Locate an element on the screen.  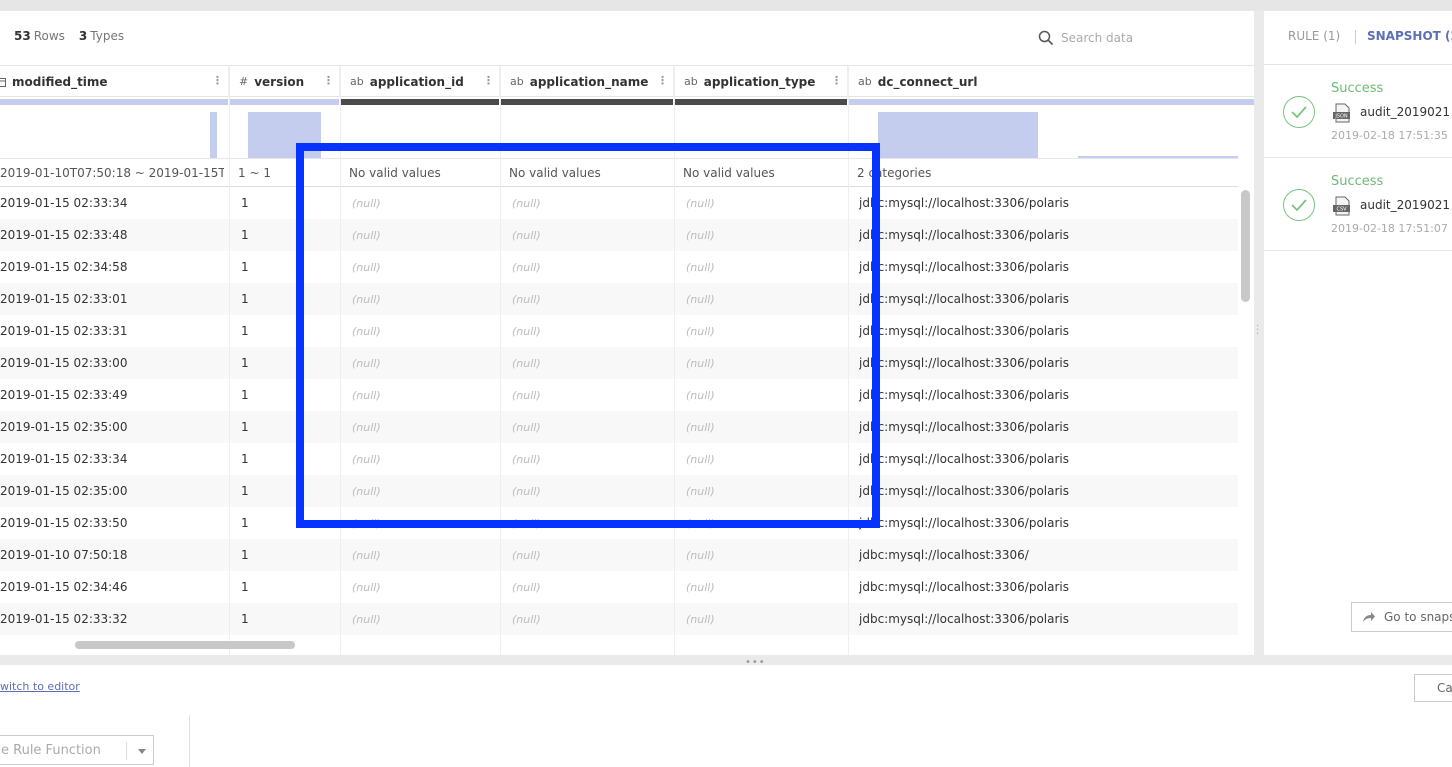
column-name: modified_time is located at coordinates (60, 81).